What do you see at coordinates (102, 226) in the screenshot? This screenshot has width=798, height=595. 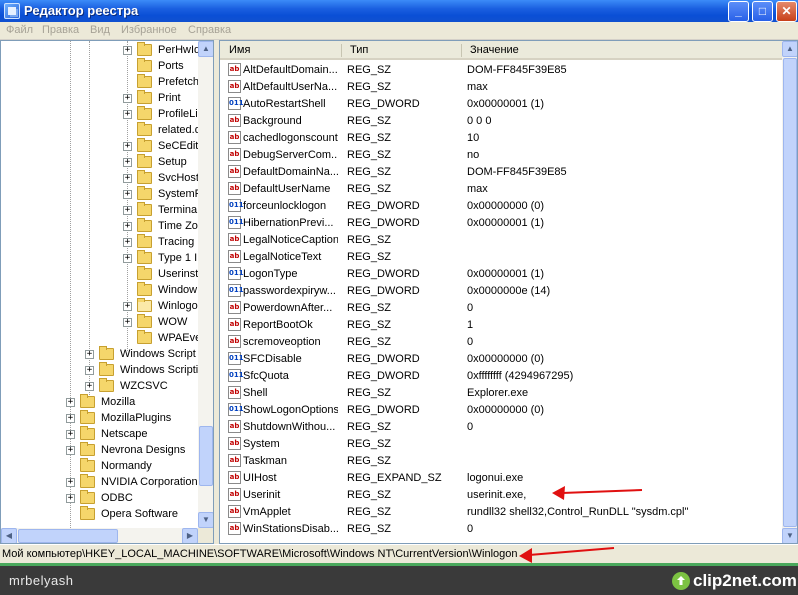 I see `tree-item: + Time Zon` at bounding box center [102, 226].